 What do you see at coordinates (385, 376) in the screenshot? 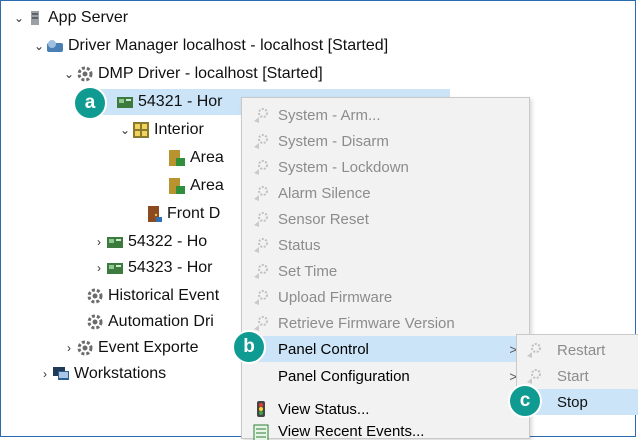
I see `menu-item-panel-configuration: Panel Configuration >` at bounding box center [385, 376].